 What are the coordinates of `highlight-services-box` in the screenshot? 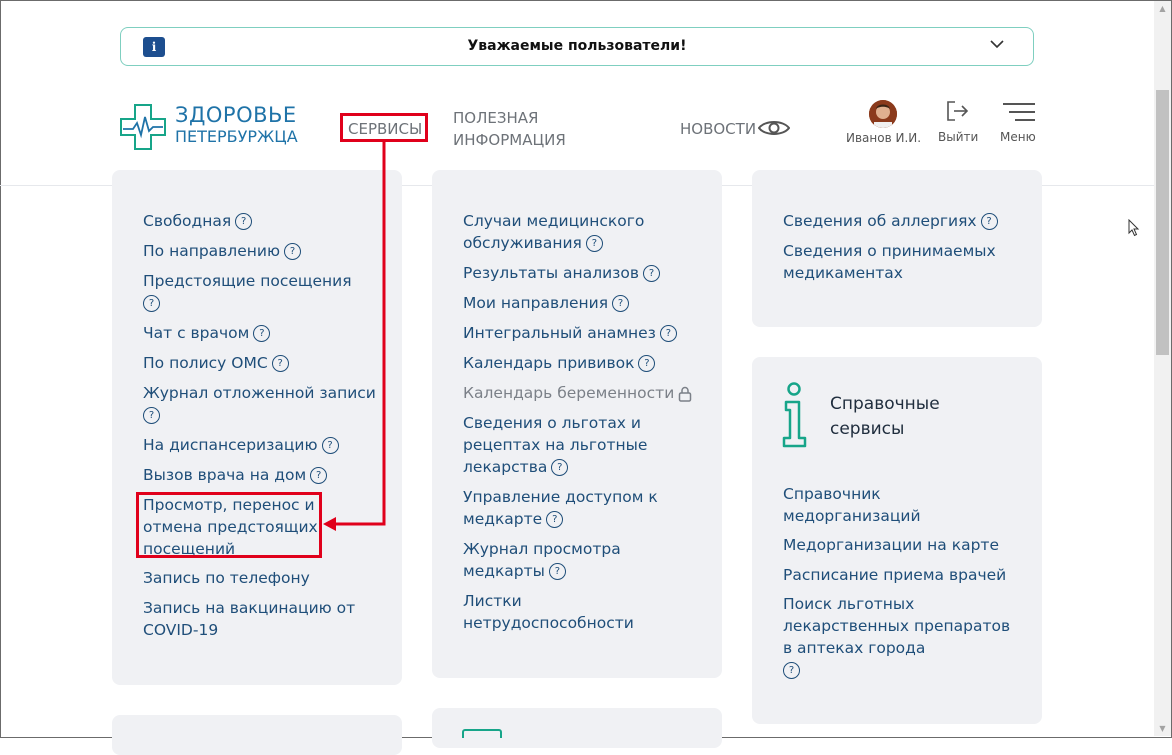 It's located at (384, 127).